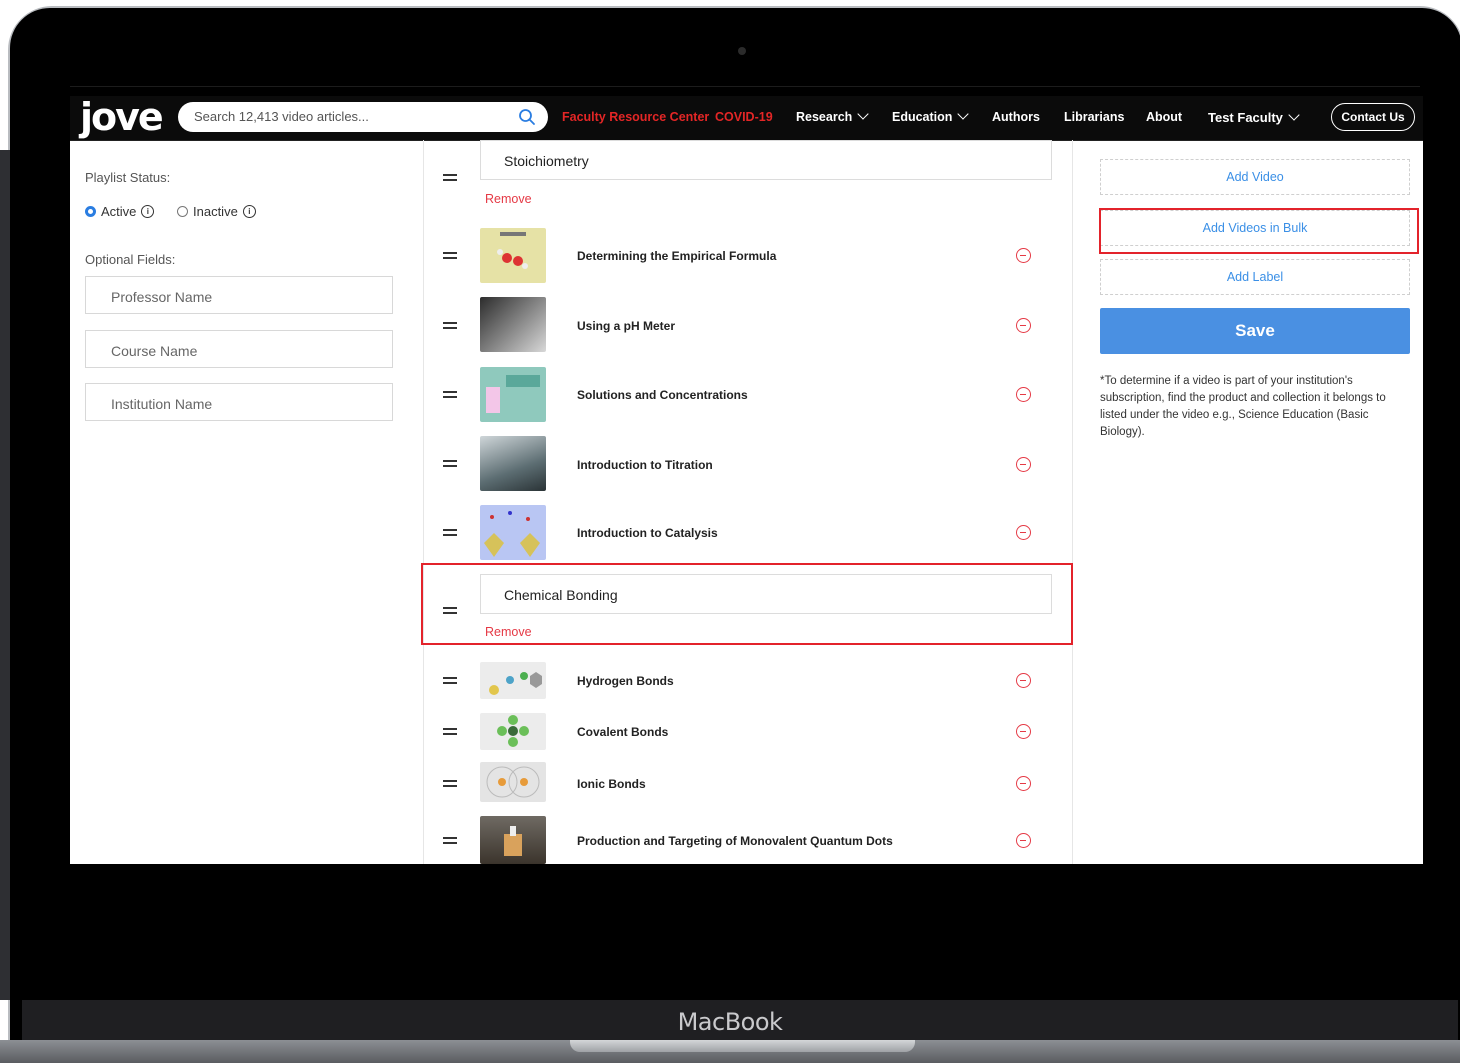 The height and width of the screenshot is (1063, 1460). Describe the element at coordinates (5, 575) in the screenshot. I see `background-strip` at that location.